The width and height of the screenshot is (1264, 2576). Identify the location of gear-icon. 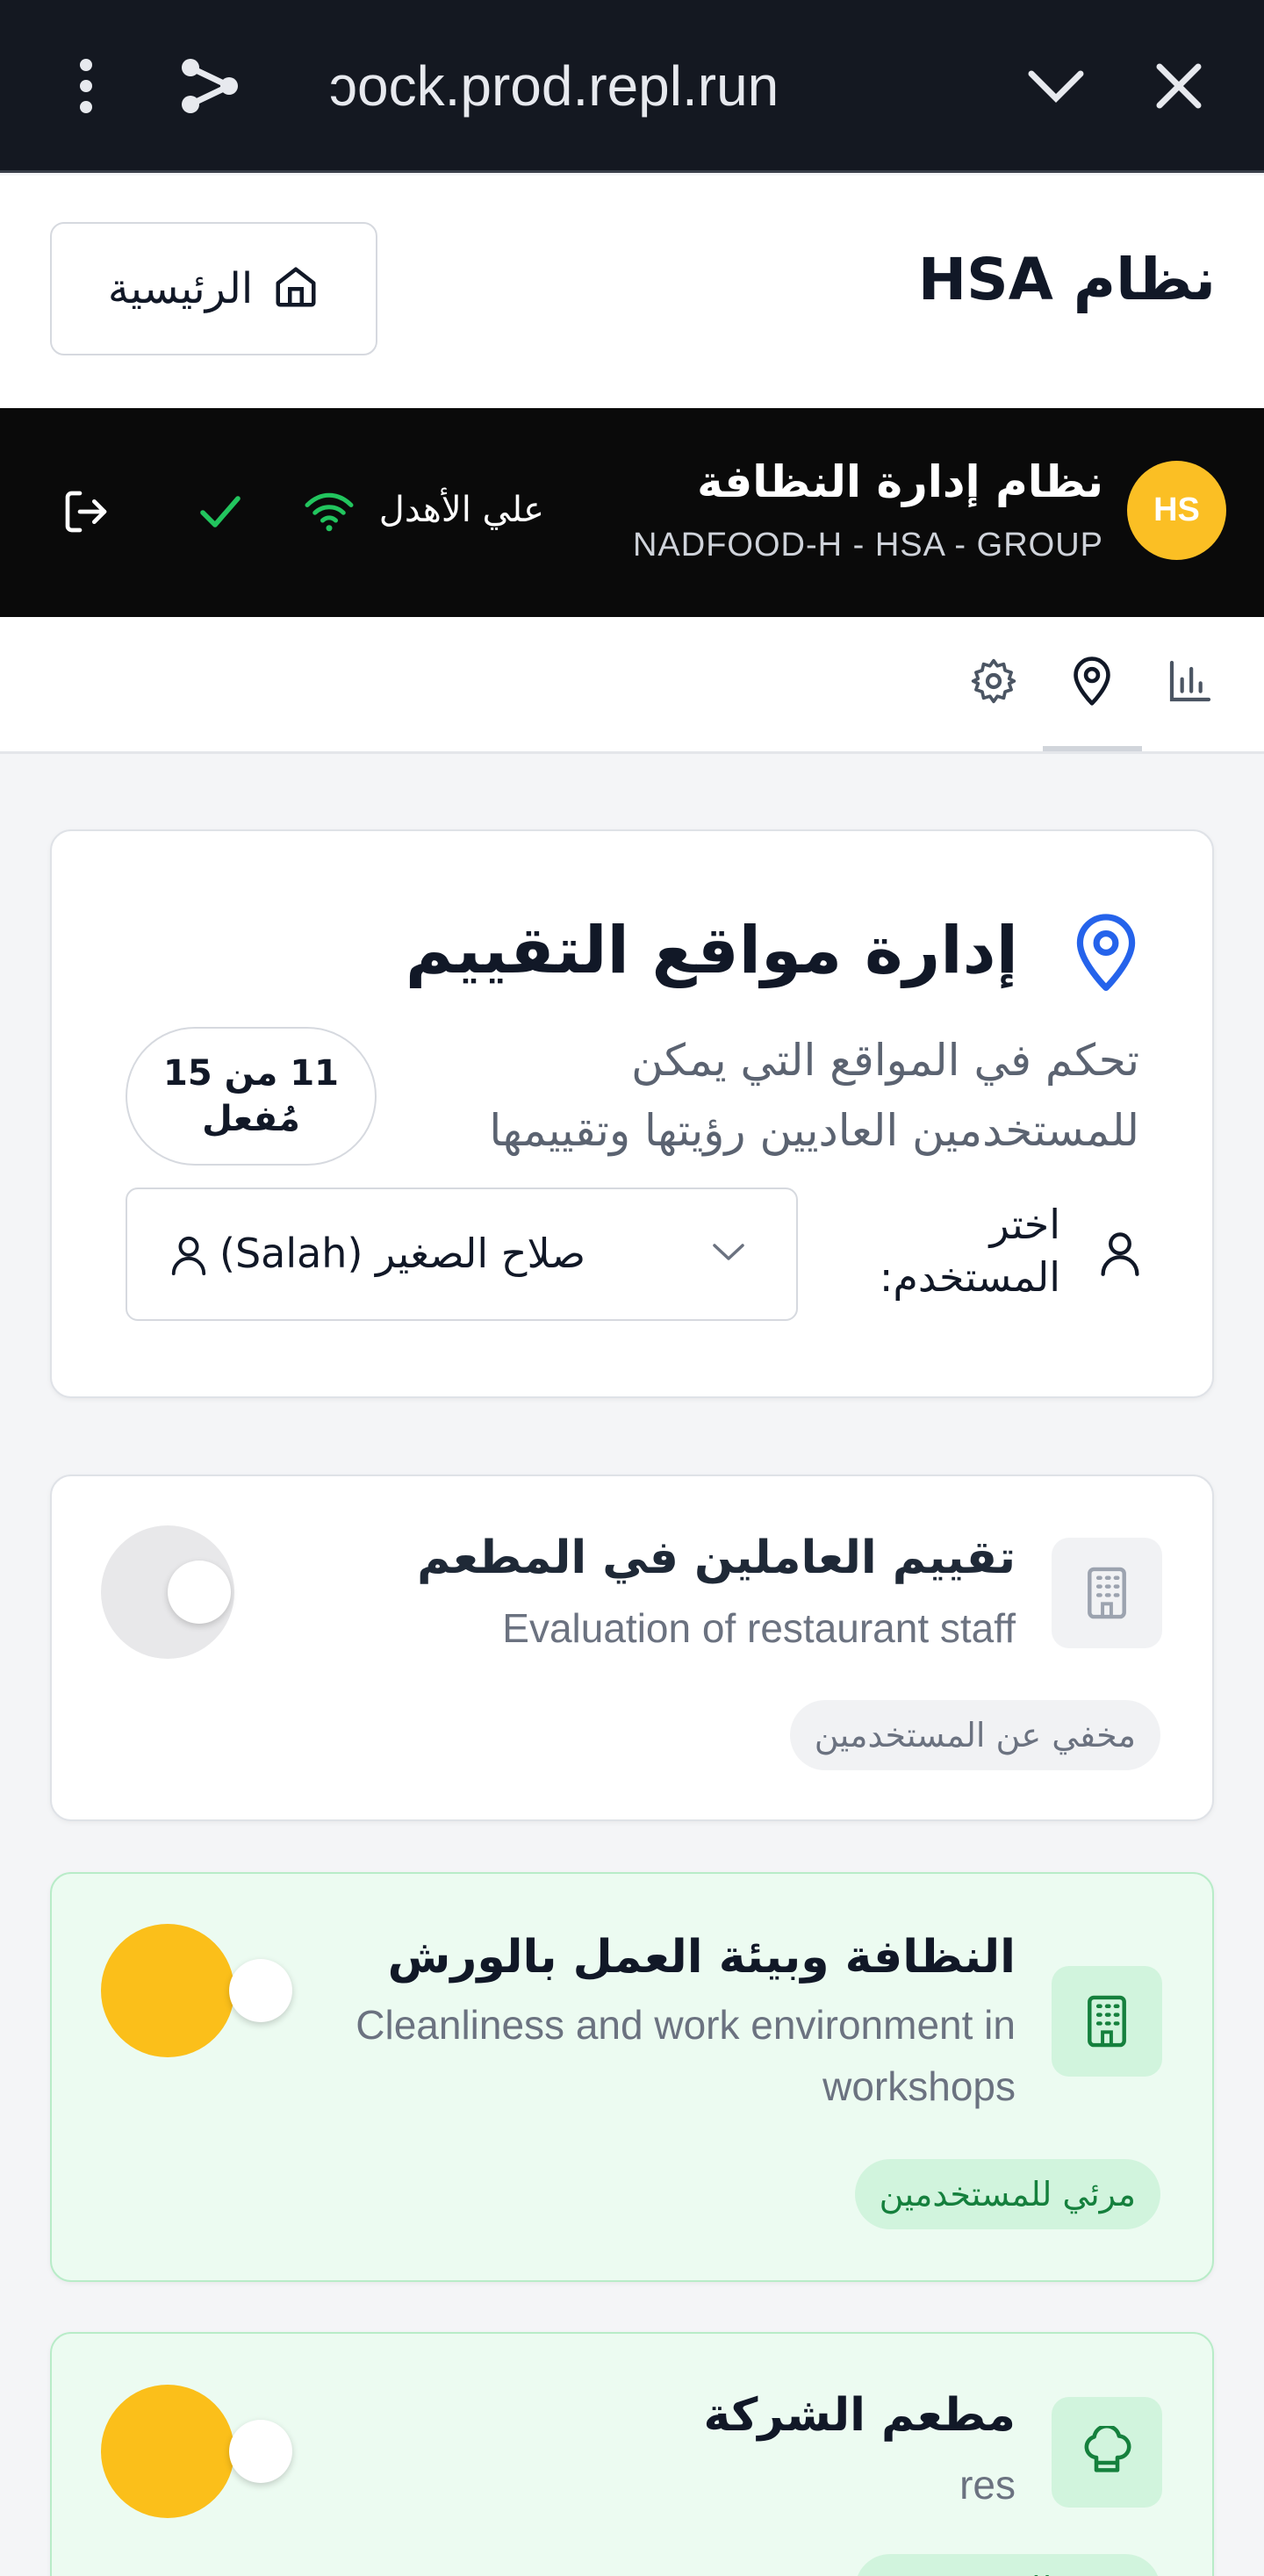
(993, 683).